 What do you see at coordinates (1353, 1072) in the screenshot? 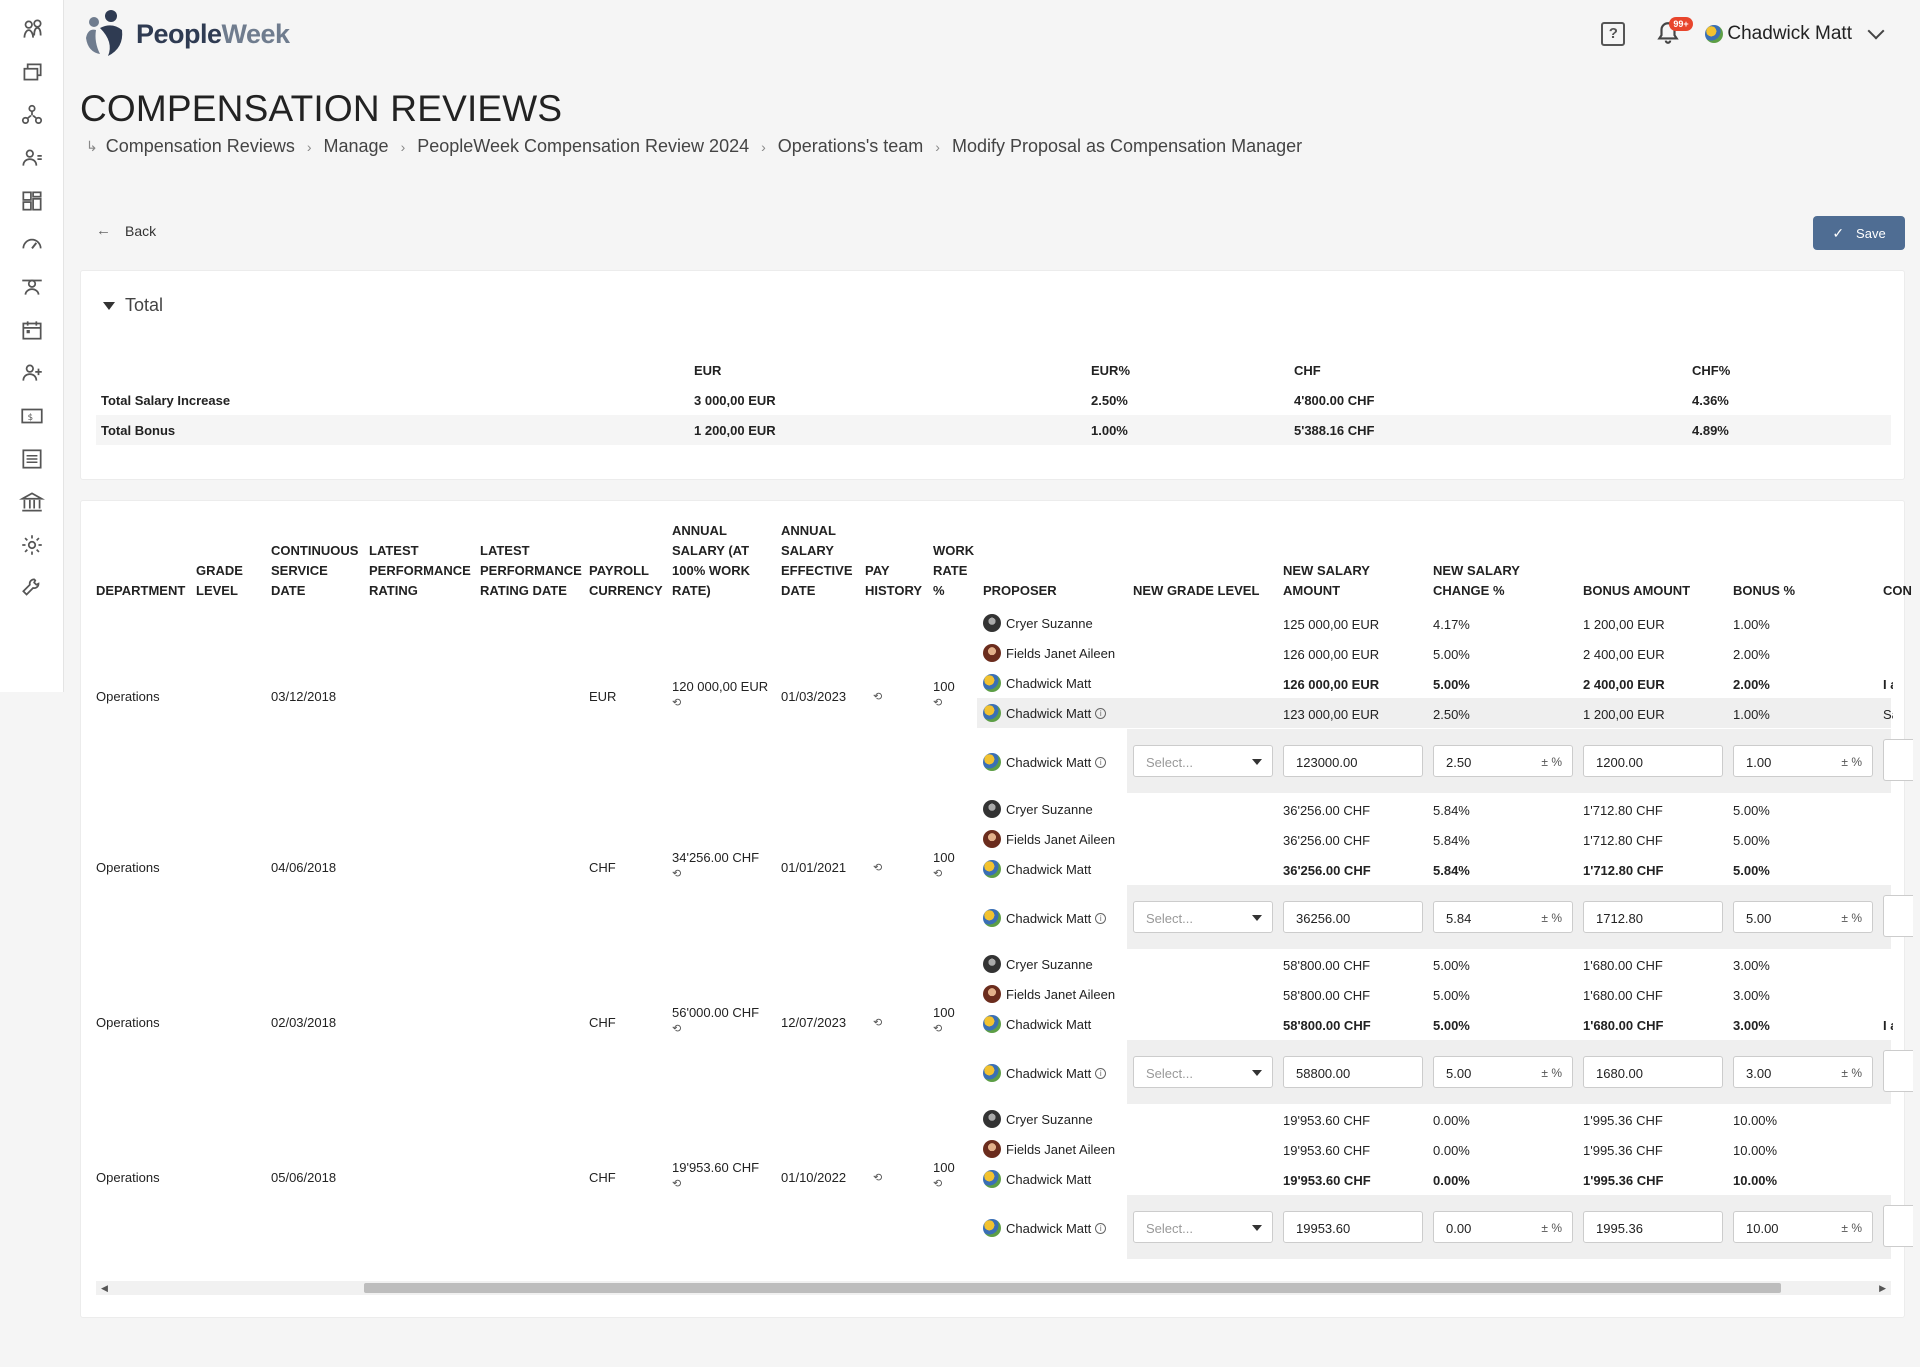
I see `new-salary-input: 58800.00` at bounding box center [1353, 1072].